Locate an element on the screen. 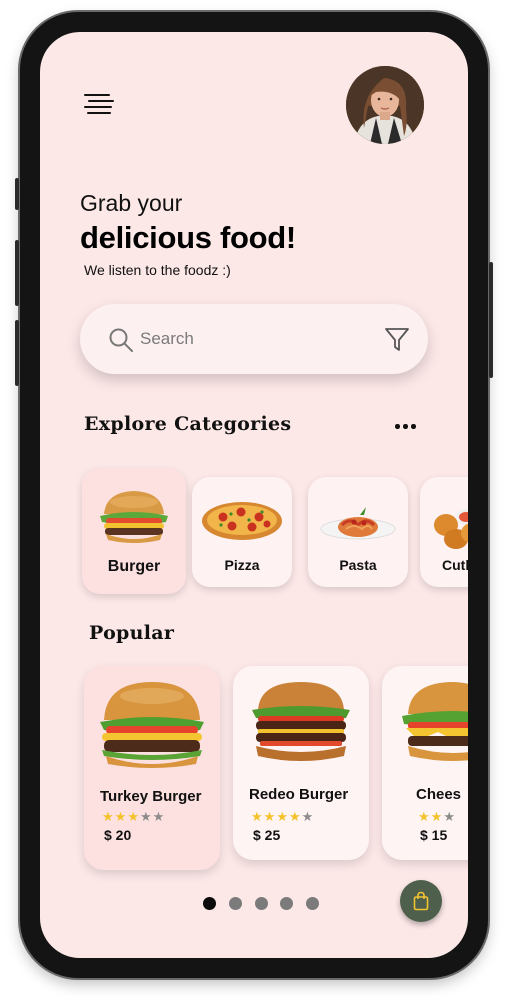  popular-card-turkey-burger: Turkey Burger ★★★★★ $ 20 is located at coordinates (152, 768).